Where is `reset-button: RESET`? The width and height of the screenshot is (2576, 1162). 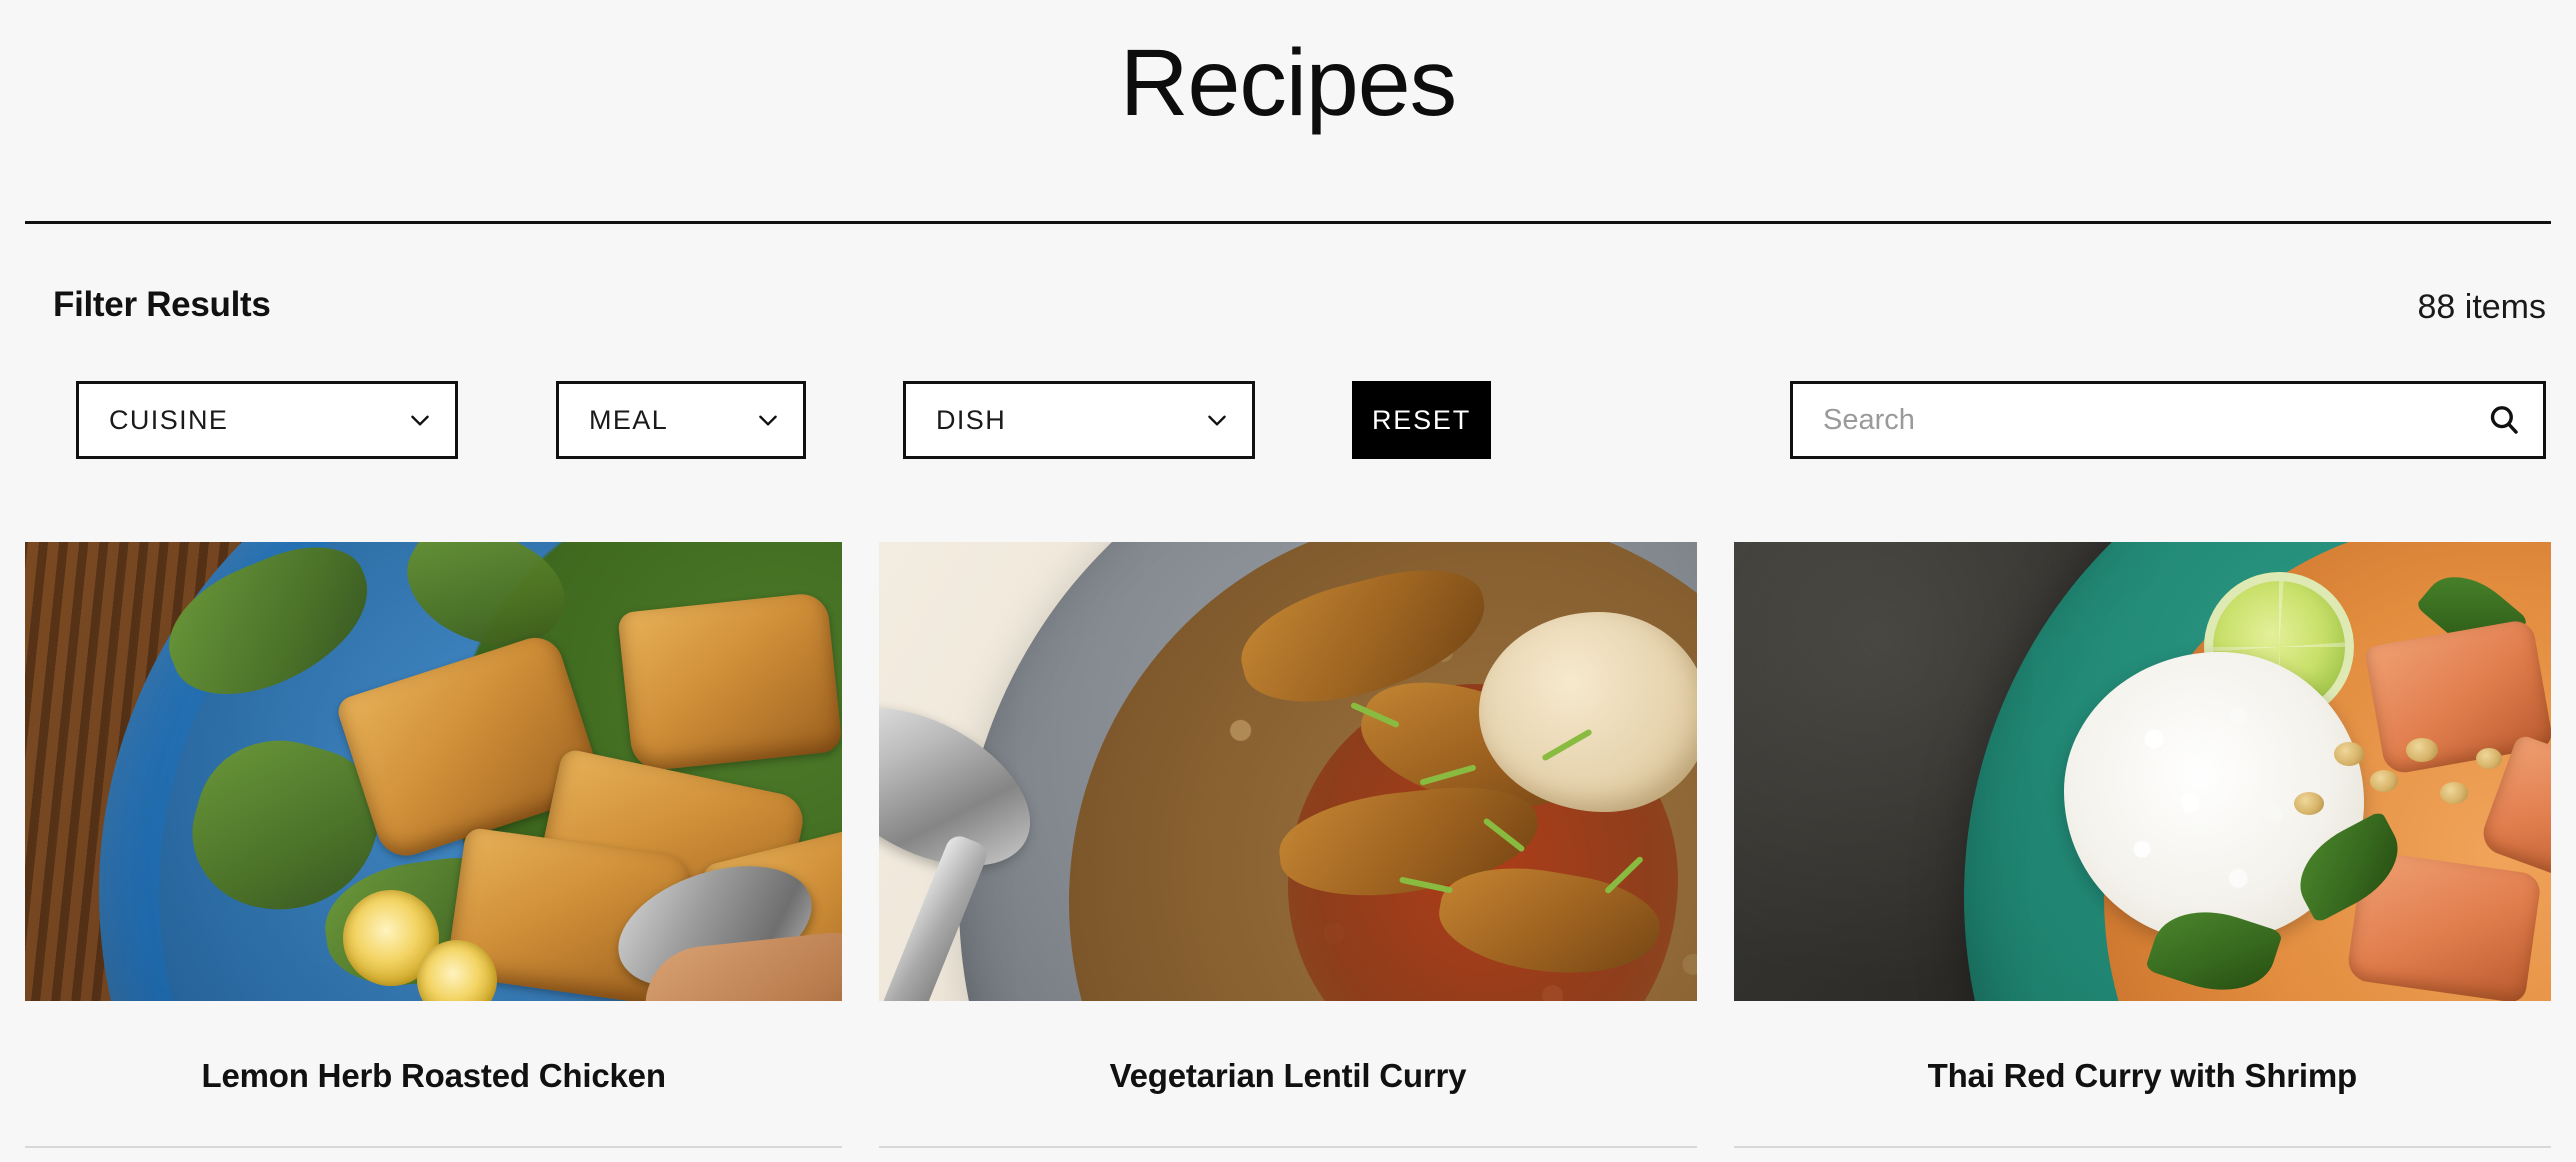
reset-button: RESET is located at coordinates (1421, 420).